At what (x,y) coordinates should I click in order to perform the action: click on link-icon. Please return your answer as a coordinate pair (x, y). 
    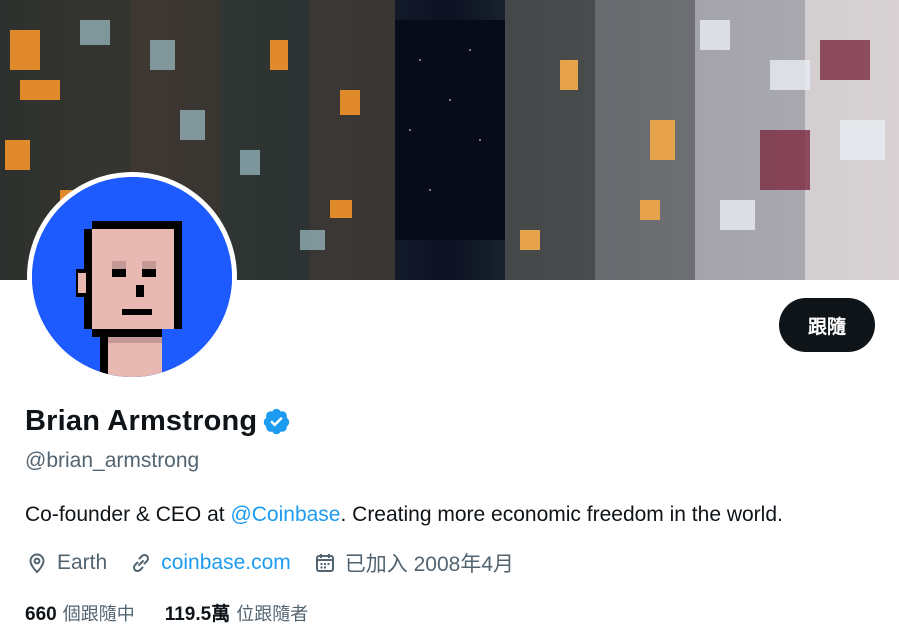
    Looking at the image, I should click on (141, 563).